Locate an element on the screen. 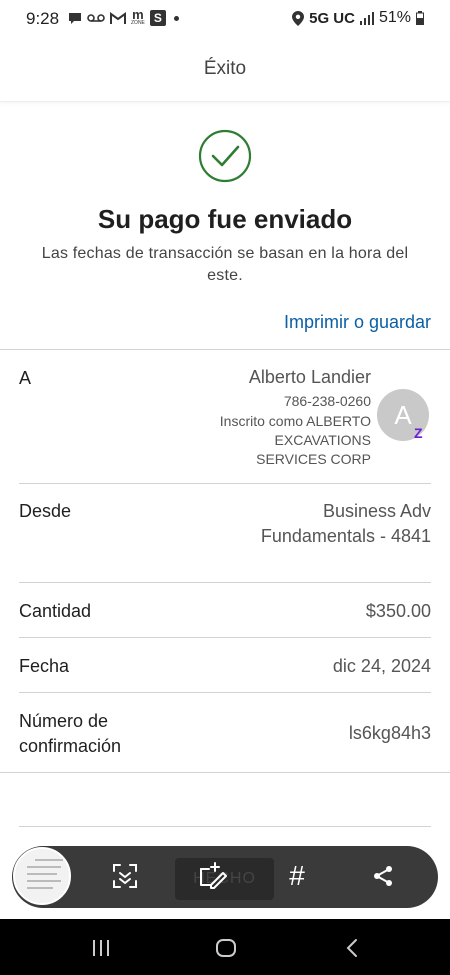 This screenshot has width=450, height=975. recipient-name: Alberto Landier is located at coordinates (309, 377).